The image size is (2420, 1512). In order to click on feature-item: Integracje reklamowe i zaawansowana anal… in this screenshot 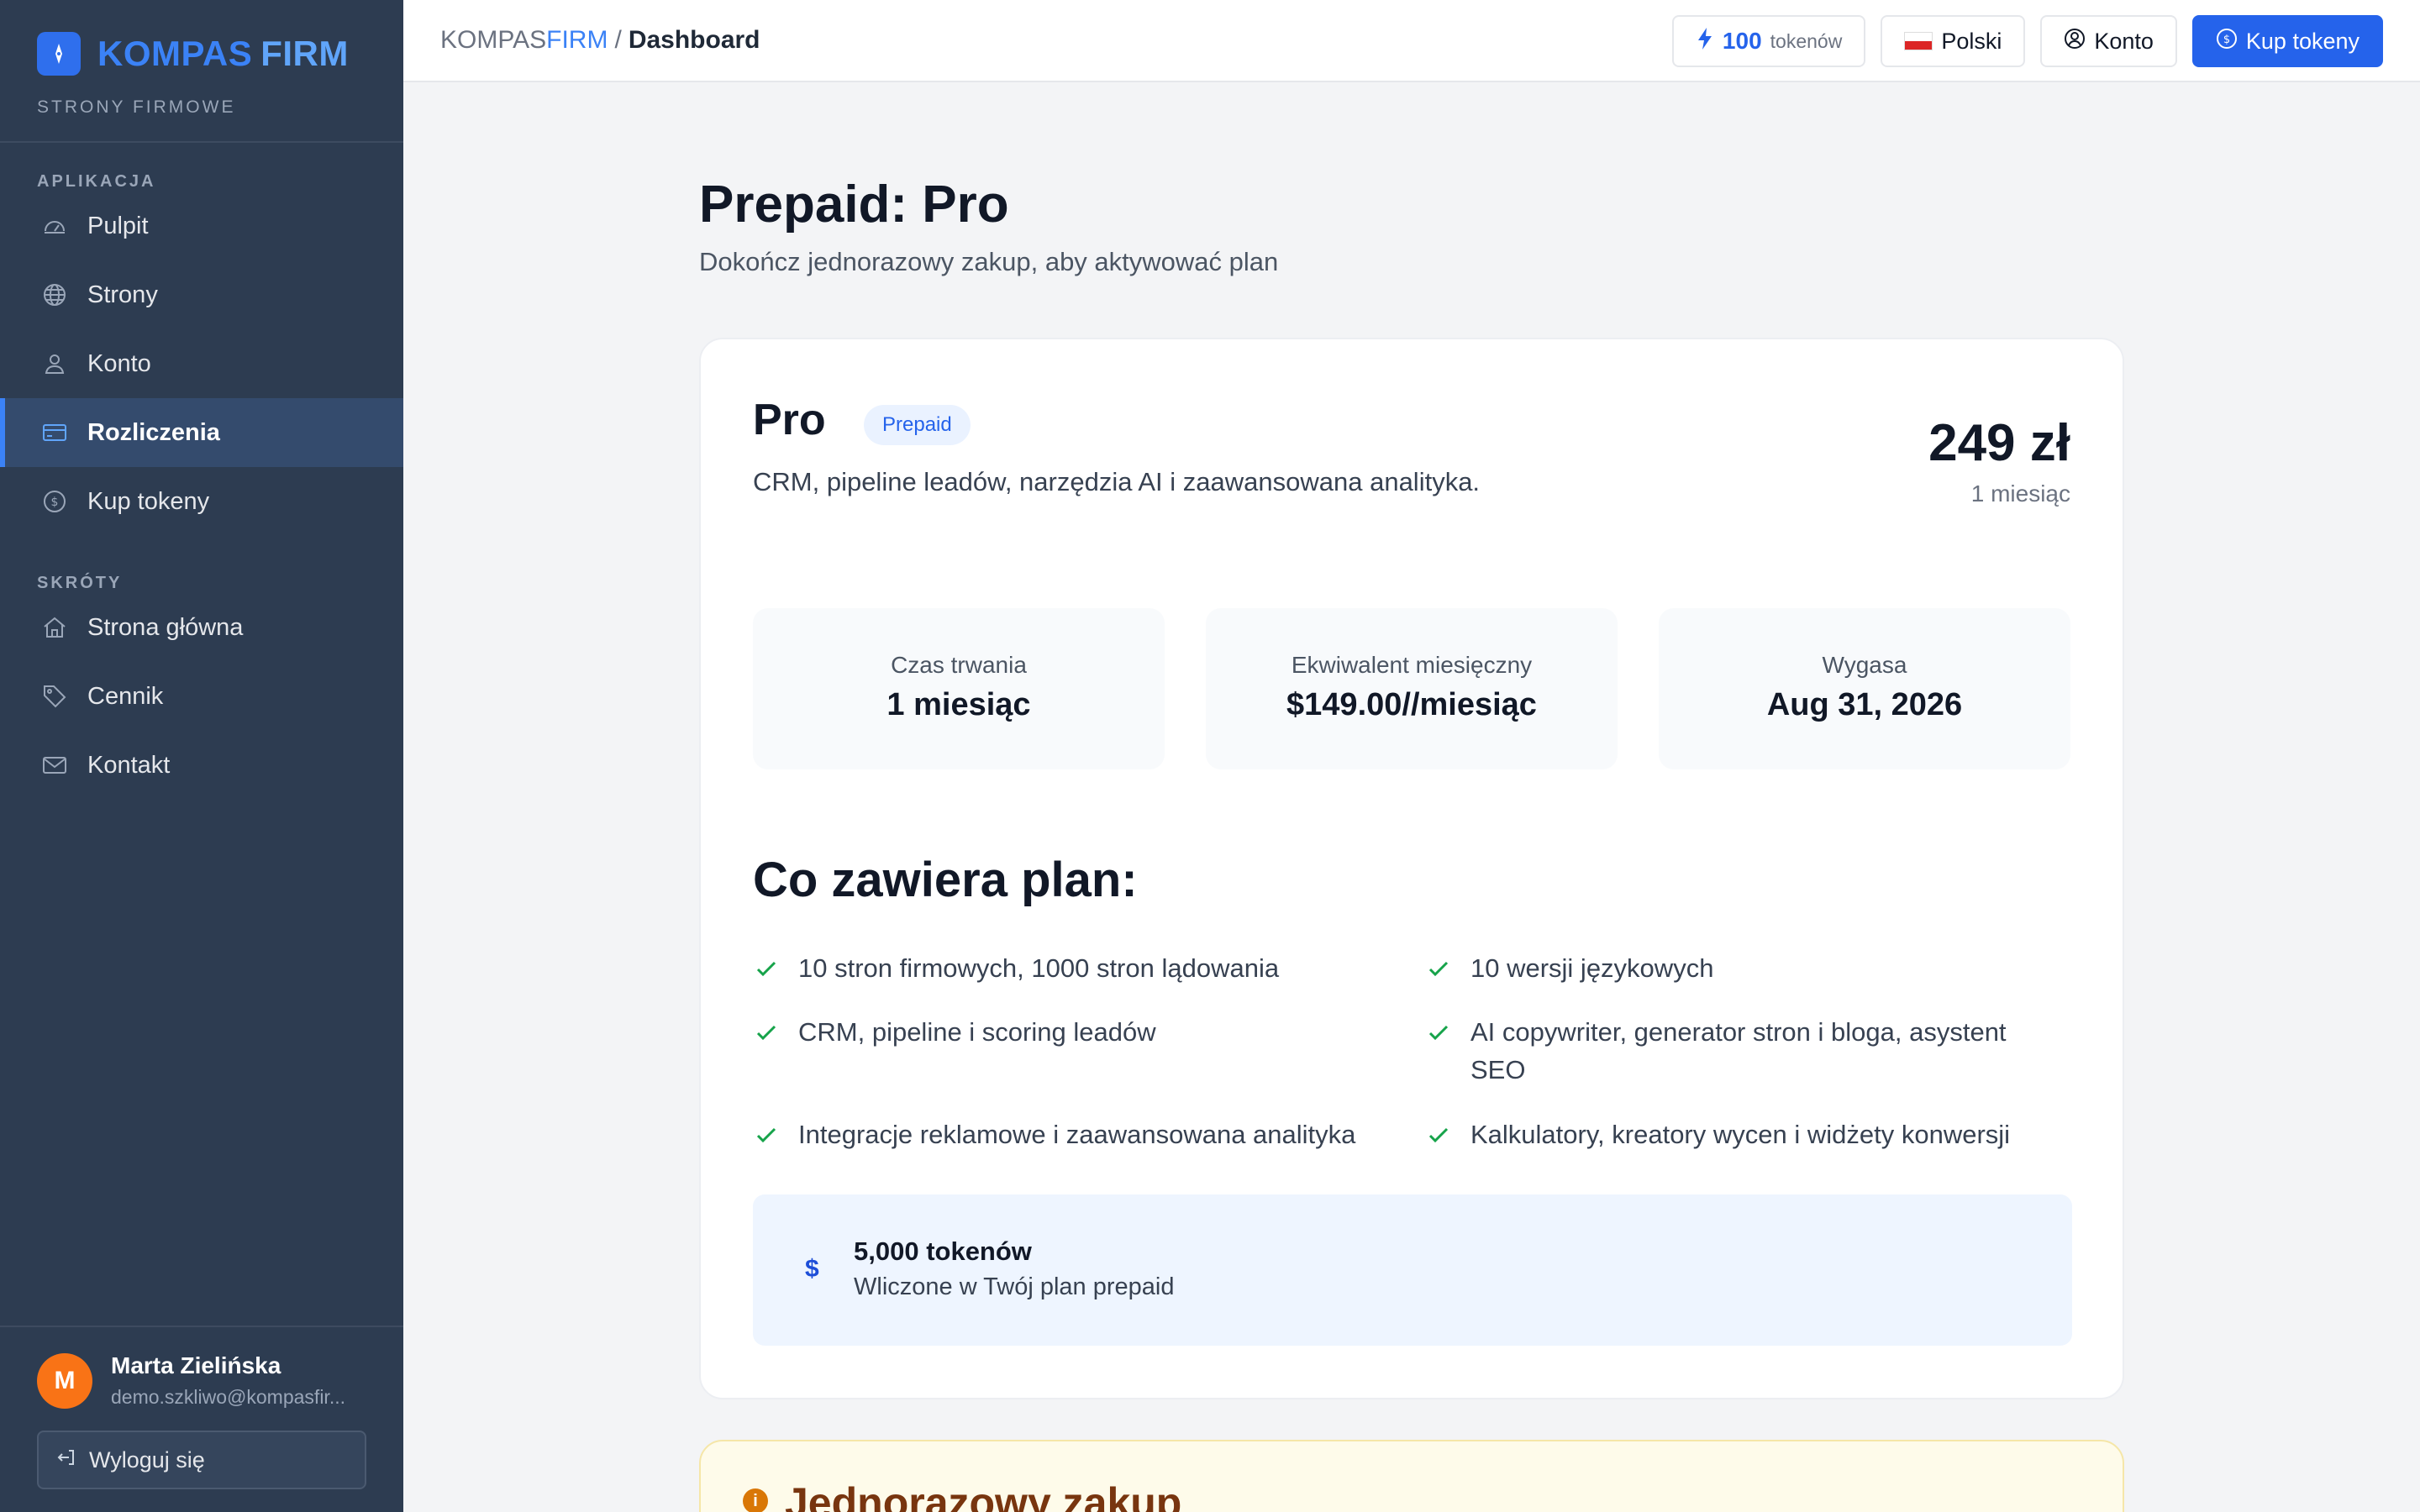, I will do `click(1080, 1137)`.